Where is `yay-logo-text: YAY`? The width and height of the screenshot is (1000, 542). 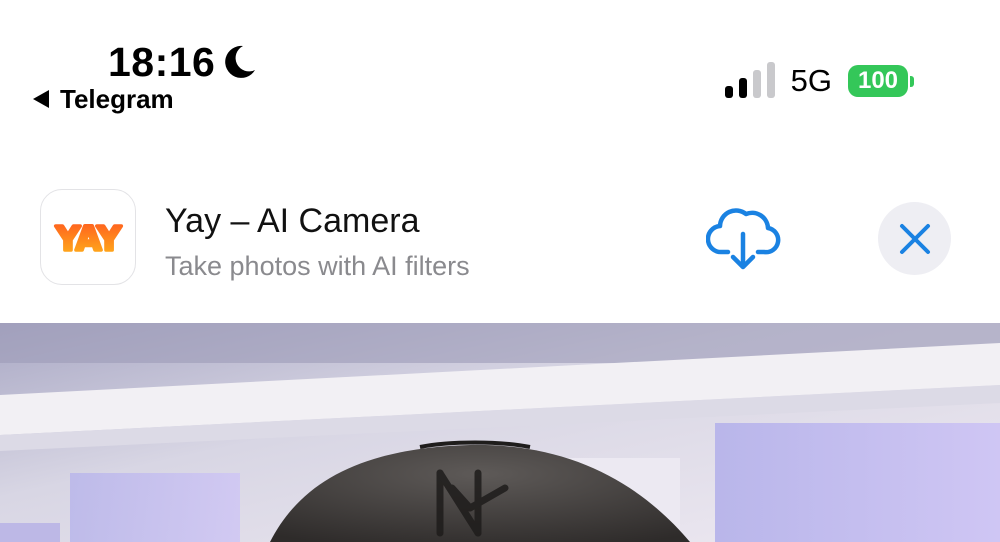 yay-logo-text: YAY is located at coordinates (88, 238).